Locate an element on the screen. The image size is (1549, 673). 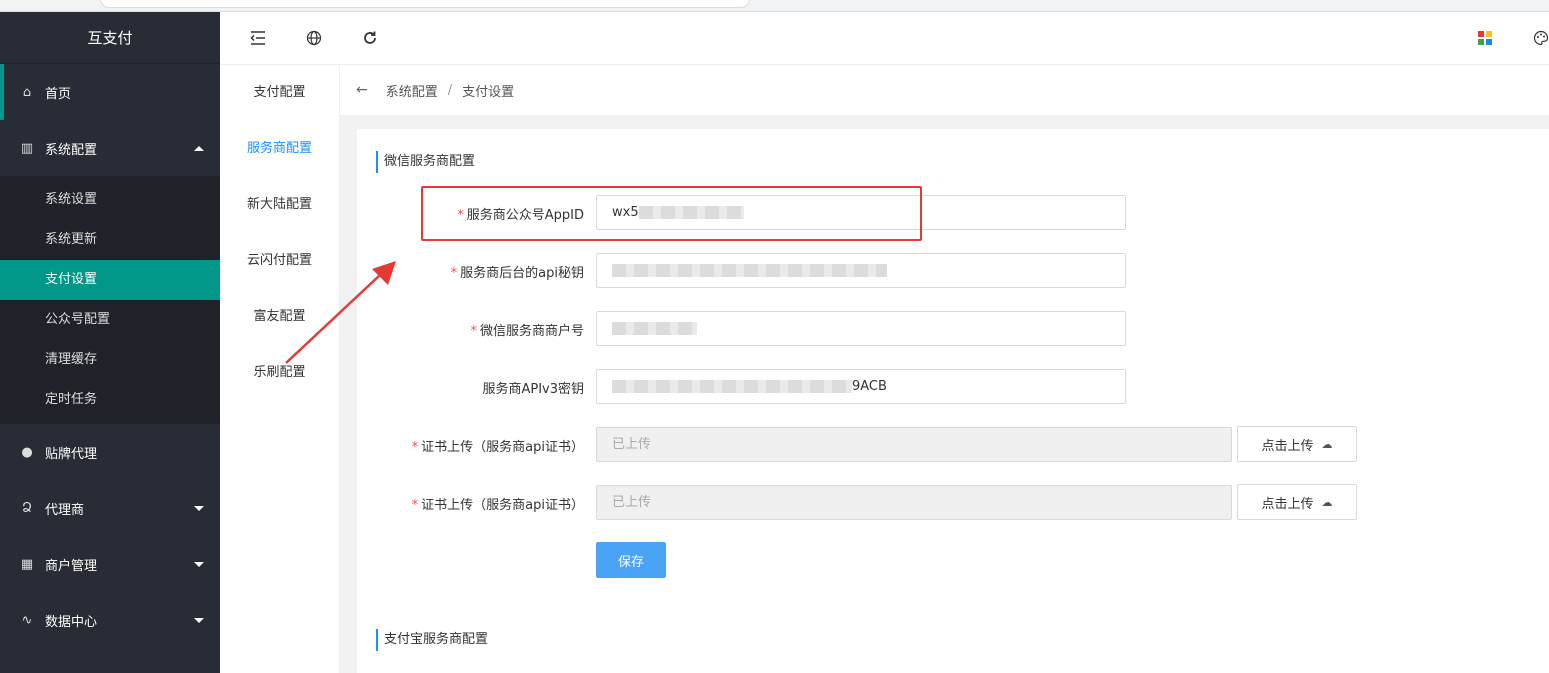
section-title-wechat: 微信服务商配置 is located at coordinates (425, 162).